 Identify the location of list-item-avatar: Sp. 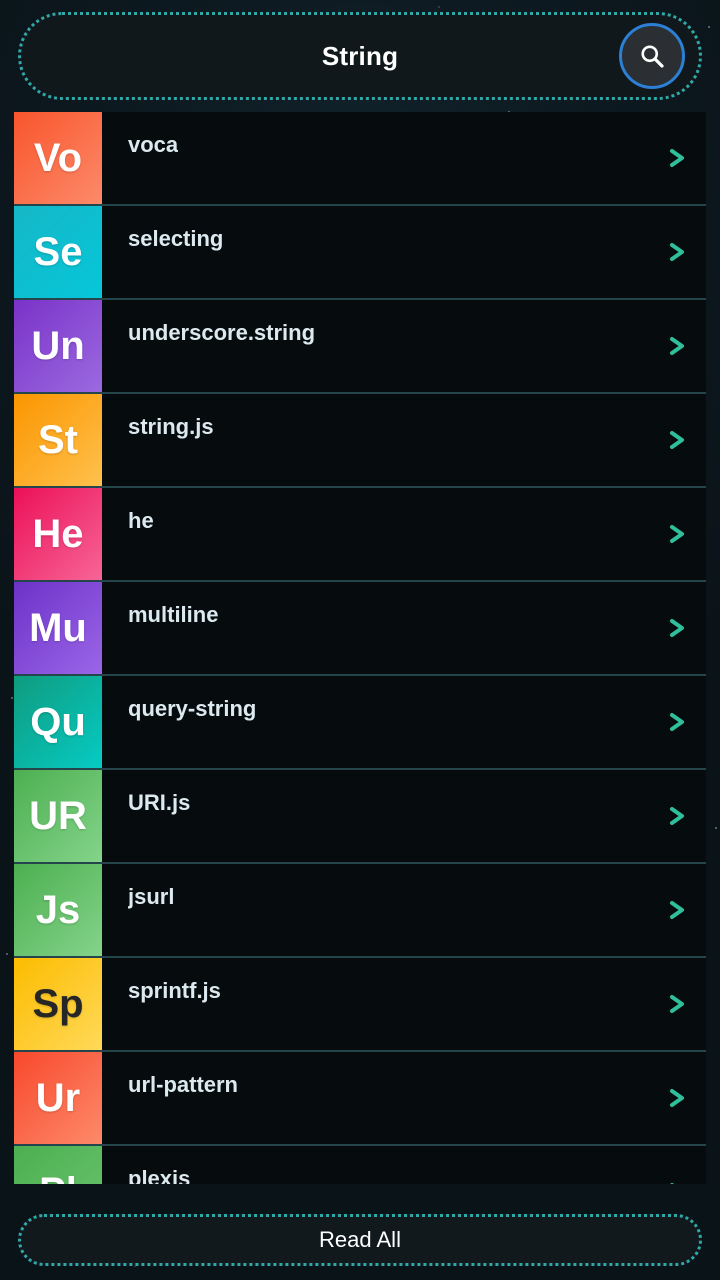
(58, 1004).